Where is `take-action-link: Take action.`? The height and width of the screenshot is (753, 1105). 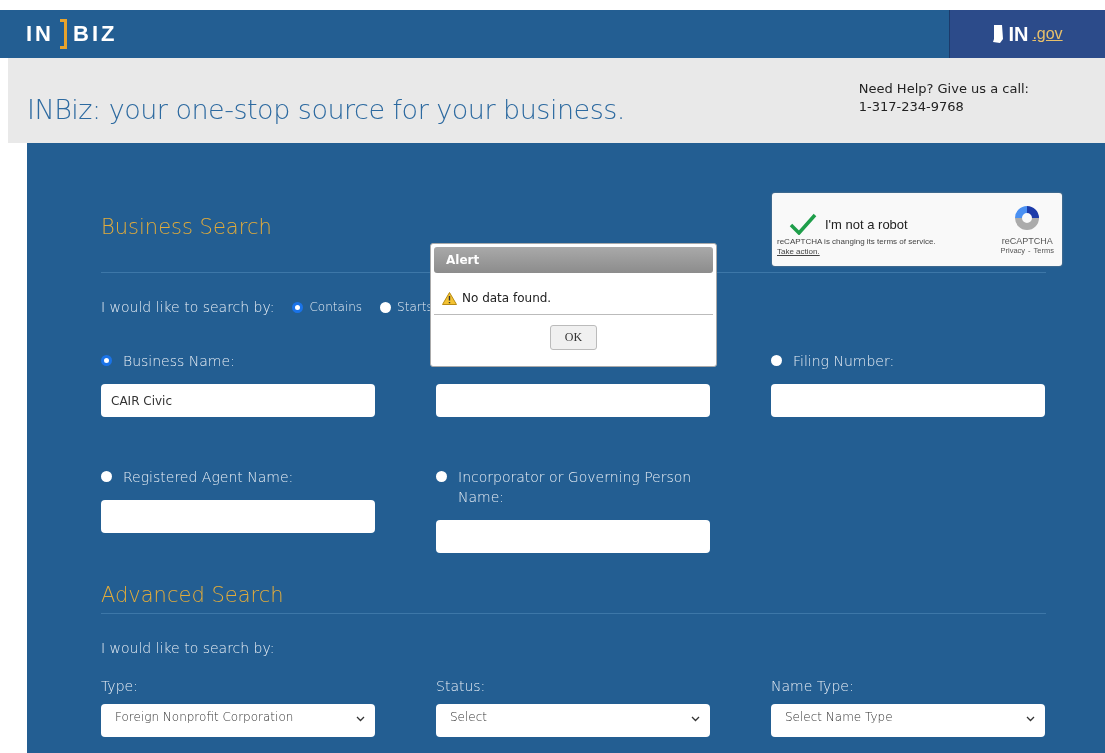 take-action-link: Take action. is located at coordinates (798, 251).